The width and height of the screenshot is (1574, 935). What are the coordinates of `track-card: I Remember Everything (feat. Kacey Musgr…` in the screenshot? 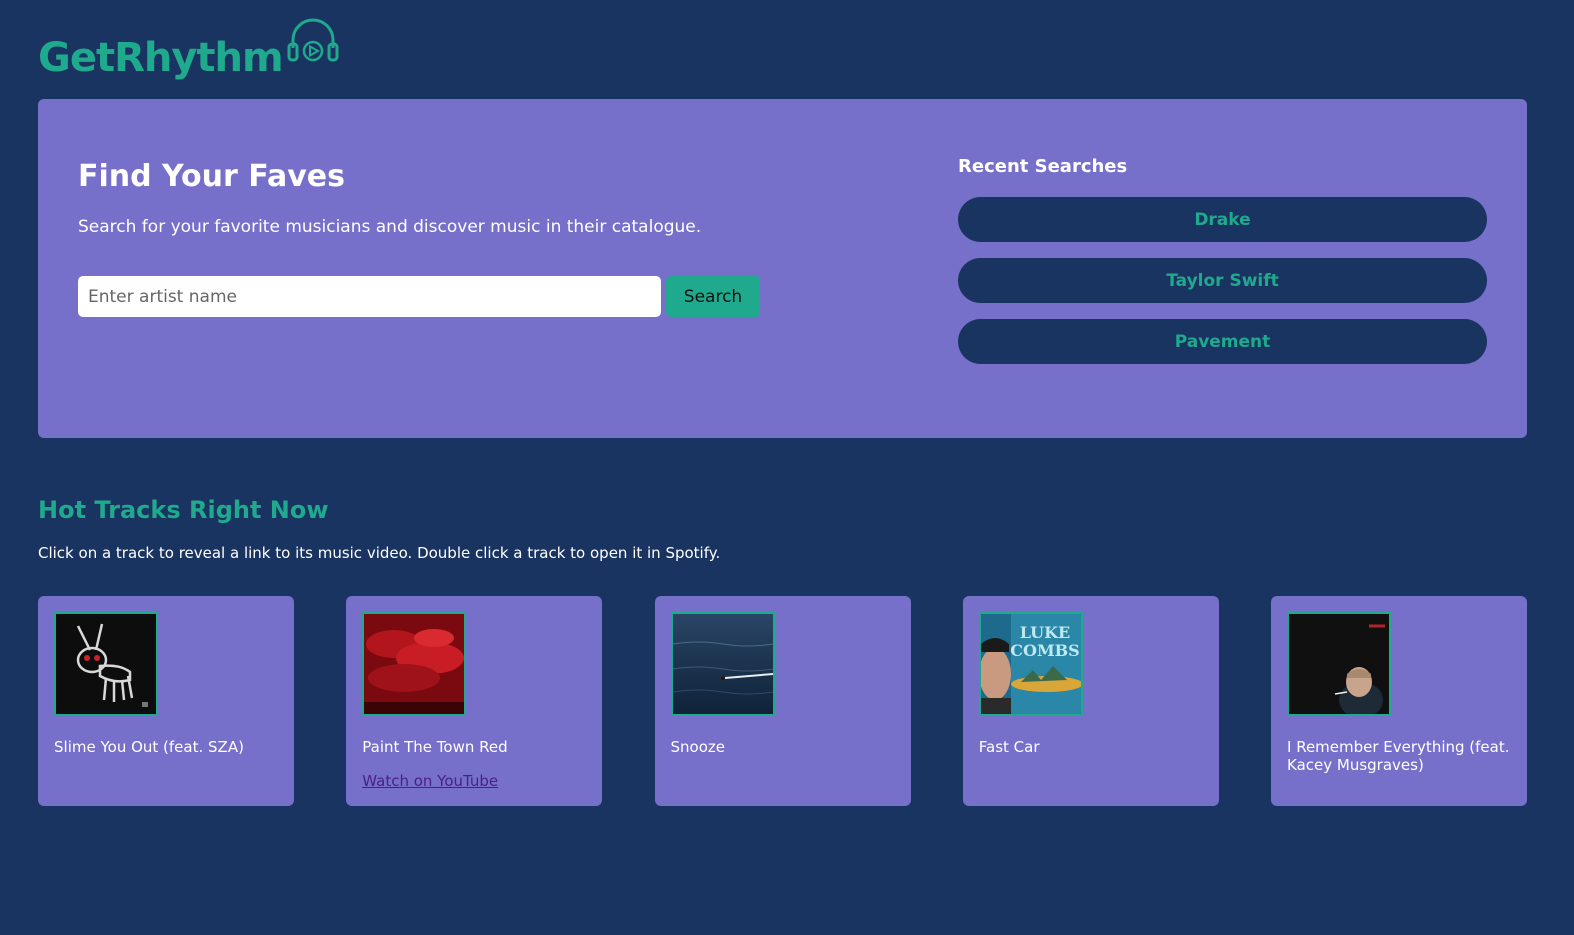 It's located at (1399, 701).